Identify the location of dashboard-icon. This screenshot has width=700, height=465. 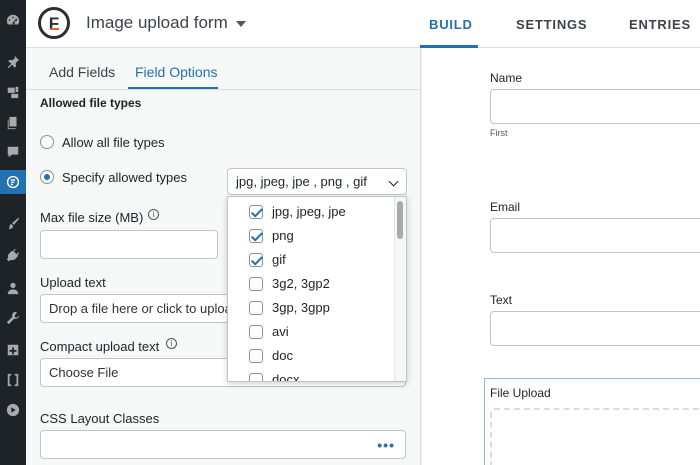
(13, 20).